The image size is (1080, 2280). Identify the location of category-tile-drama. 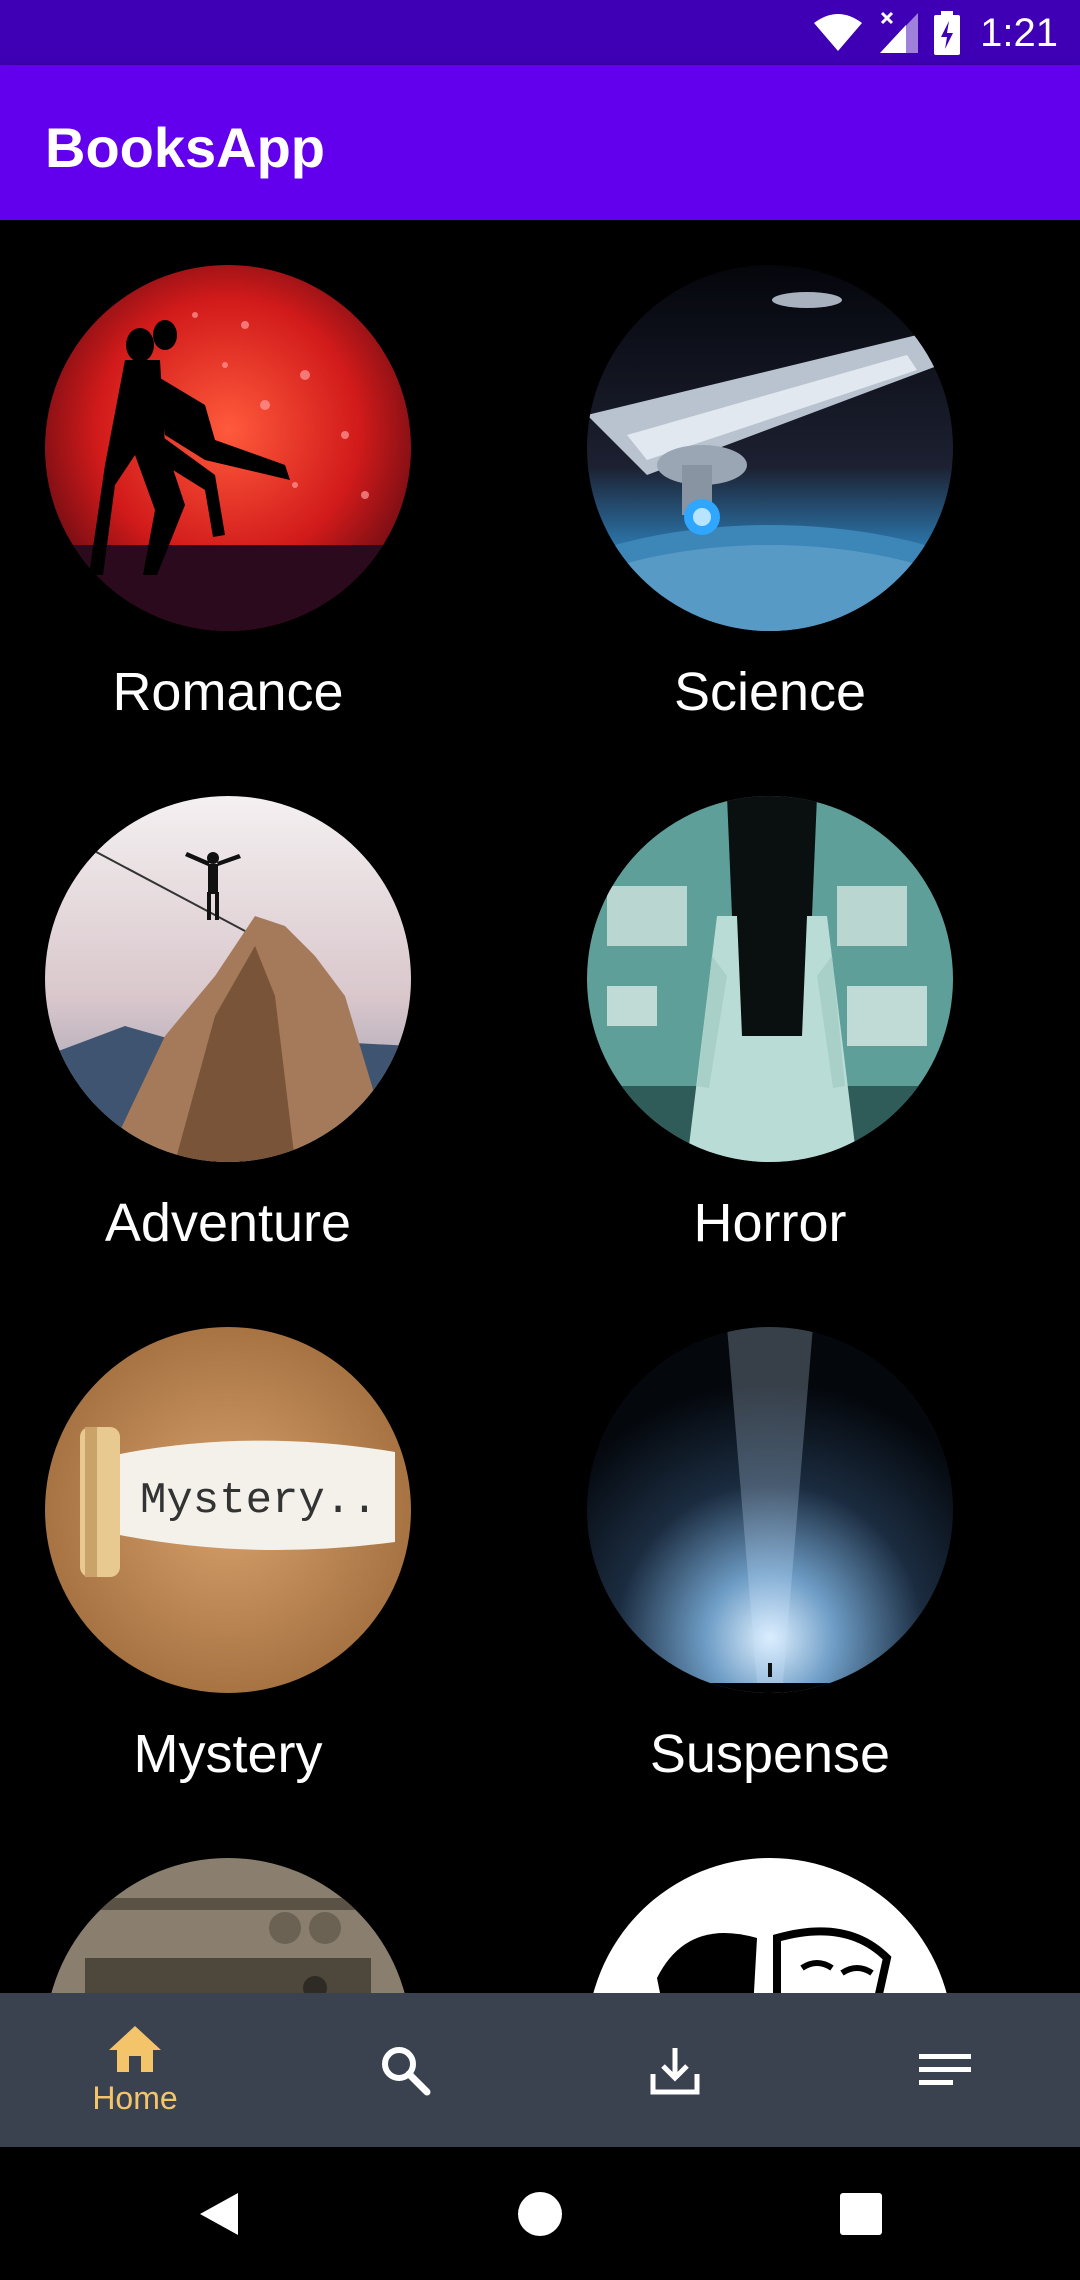
(770, 1925).